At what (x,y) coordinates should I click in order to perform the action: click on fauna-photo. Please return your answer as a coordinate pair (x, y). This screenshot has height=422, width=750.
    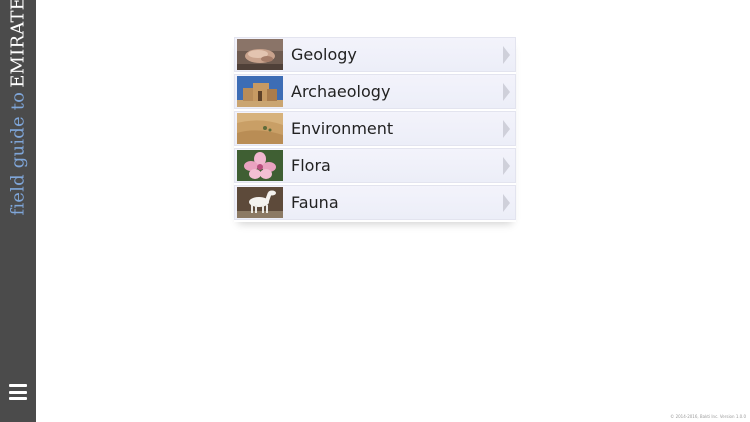
    Looking at the image, I should click on (260, 202).